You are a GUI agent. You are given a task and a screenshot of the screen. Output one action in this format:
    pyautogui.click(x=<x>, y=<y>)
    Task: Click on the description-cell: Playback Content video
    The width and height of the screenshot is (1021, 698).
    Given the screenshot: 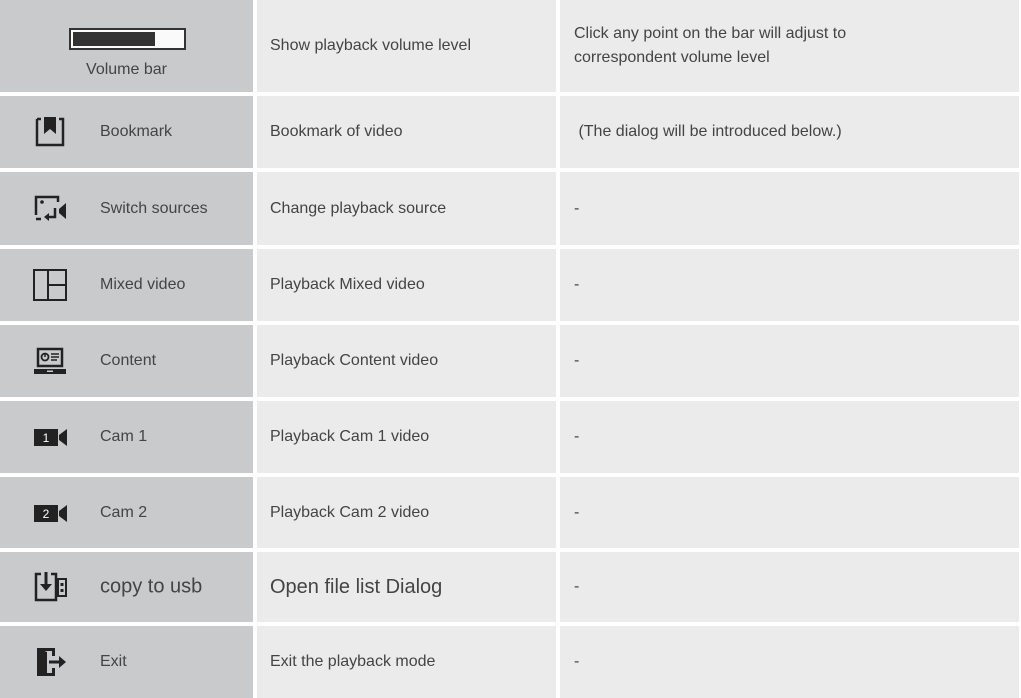 What is the action you would take?
    pyautogui.click(x=406, y=361)
    